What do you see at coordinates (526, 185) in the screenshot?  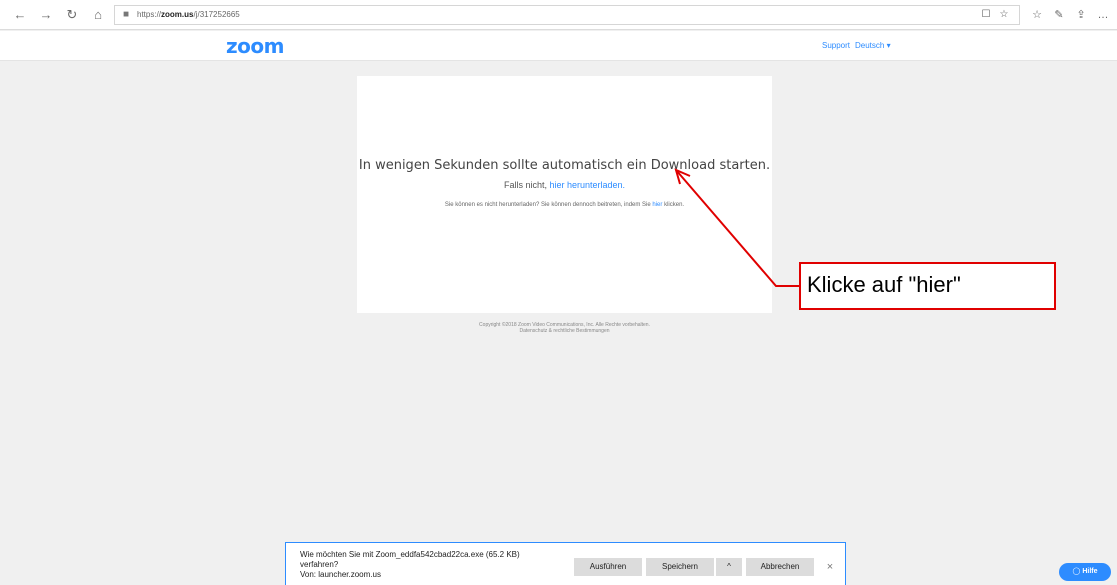 I see `fallback-prefix: Falls nicht,` at bounding box center [526, 185].